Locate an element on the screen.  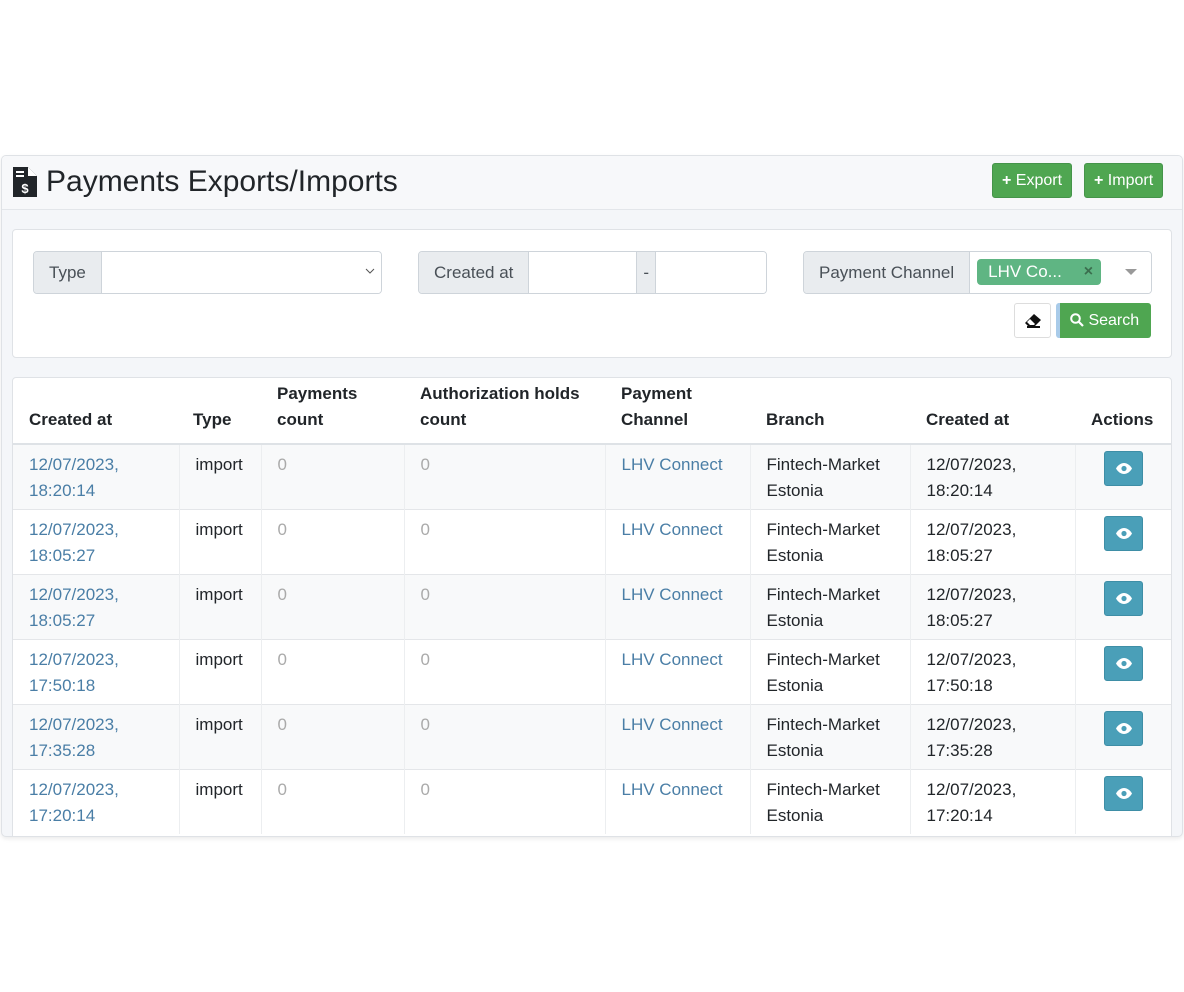
payment-channel-filter: Payment Channel LHV Co... × is located at coordinates (977, 272).